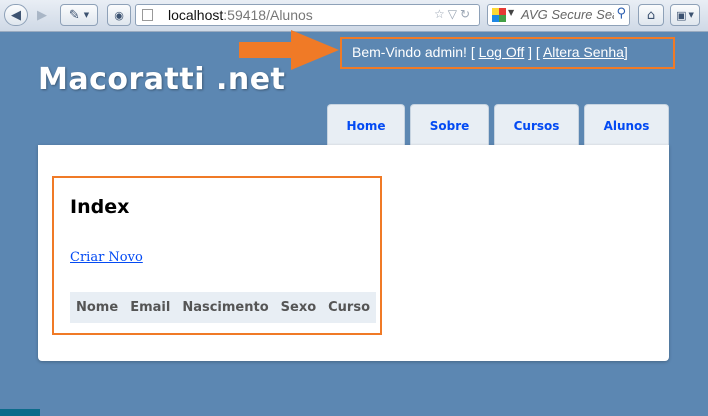 This screenshot has height=416, width=708. What do you see at coordinates (196, 15) in the screenshot?
I see `url-host: localhost` at bounding box center [196, 15].